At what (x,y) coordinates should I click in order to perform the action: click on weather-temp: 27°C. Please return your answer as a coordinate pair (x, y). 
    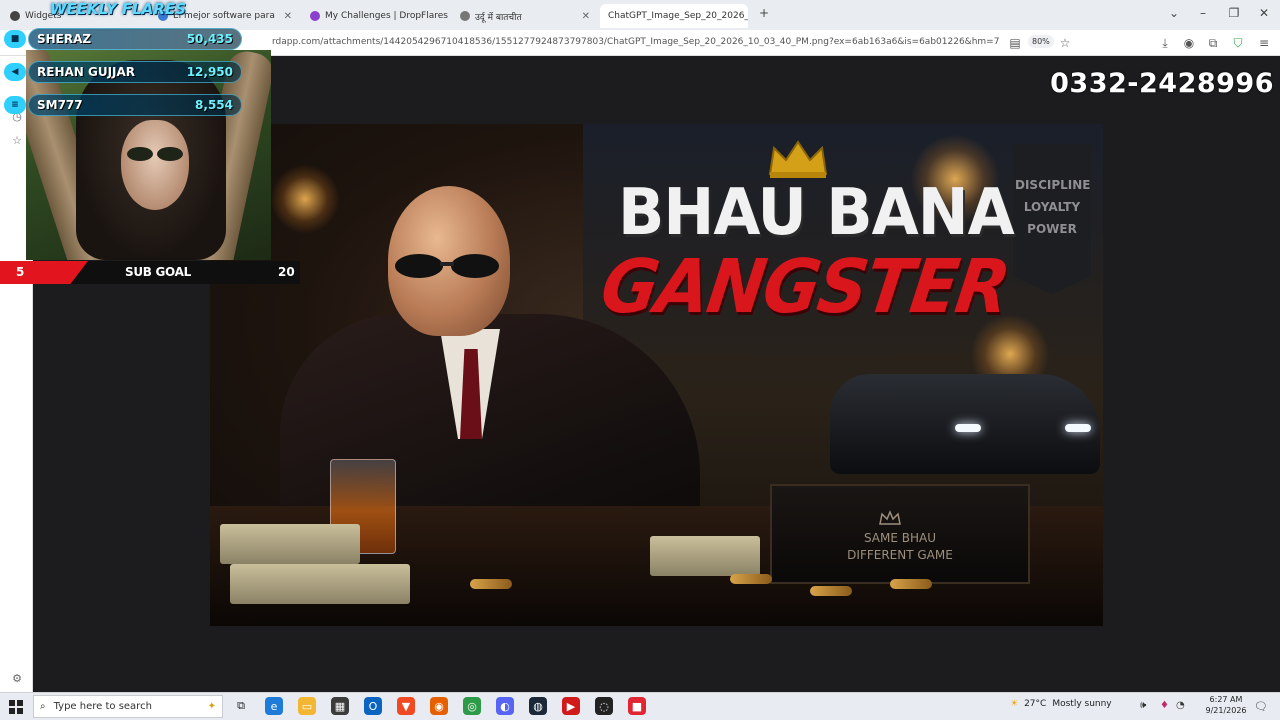
    Looking at the image, I should click on (1035, 704).